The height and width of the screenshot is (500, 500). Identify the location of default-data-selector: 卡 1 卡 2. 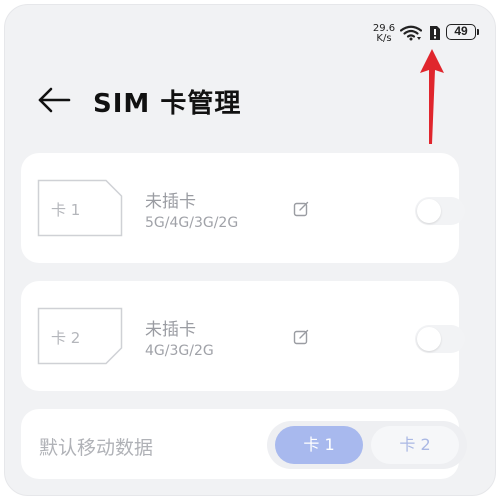
(367, 445).